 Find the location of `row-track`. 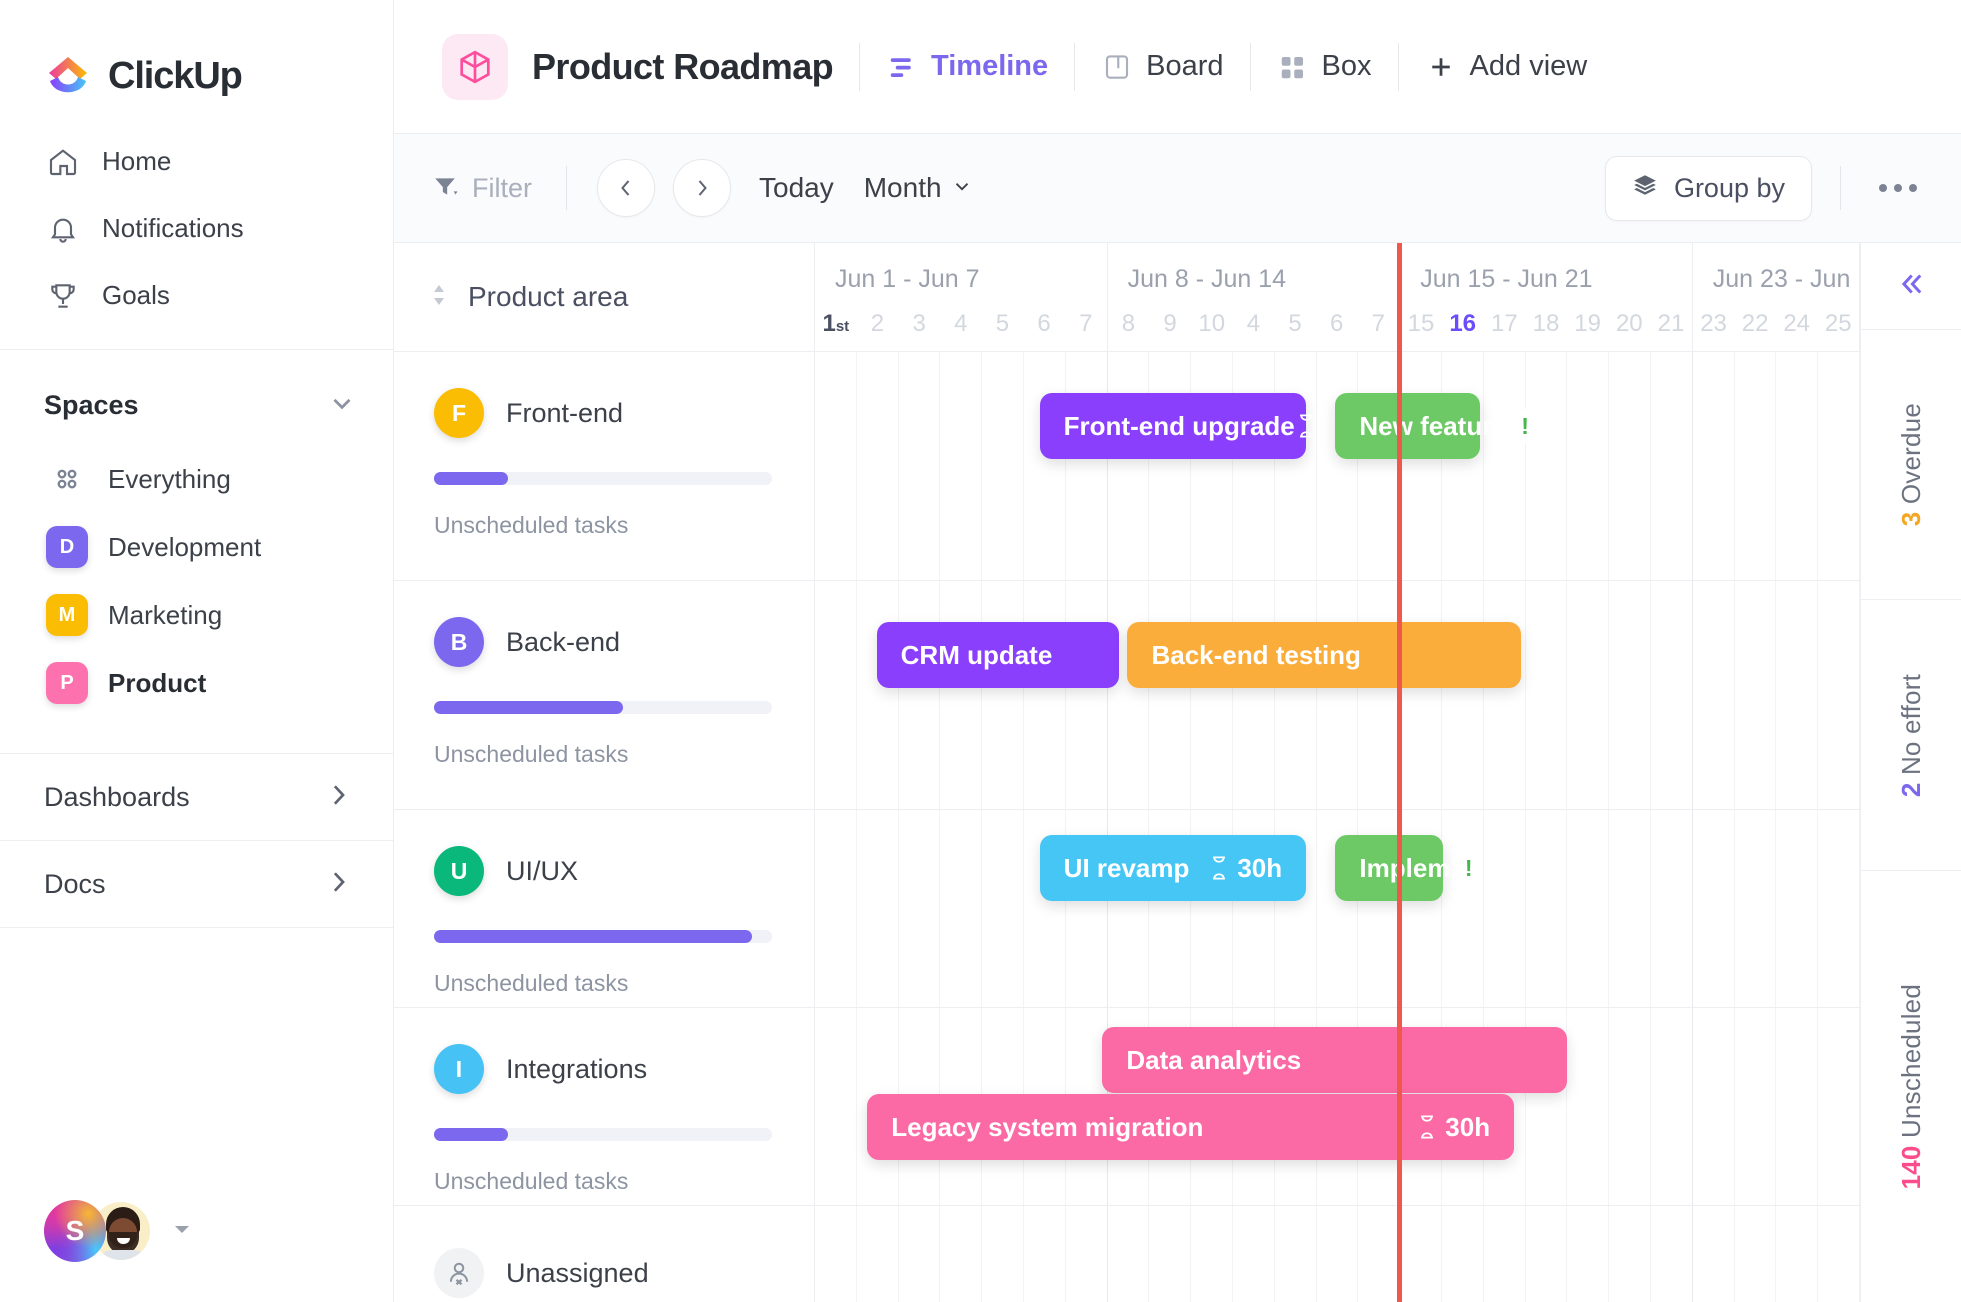

row-track is located at coordinates (1337, 1254).